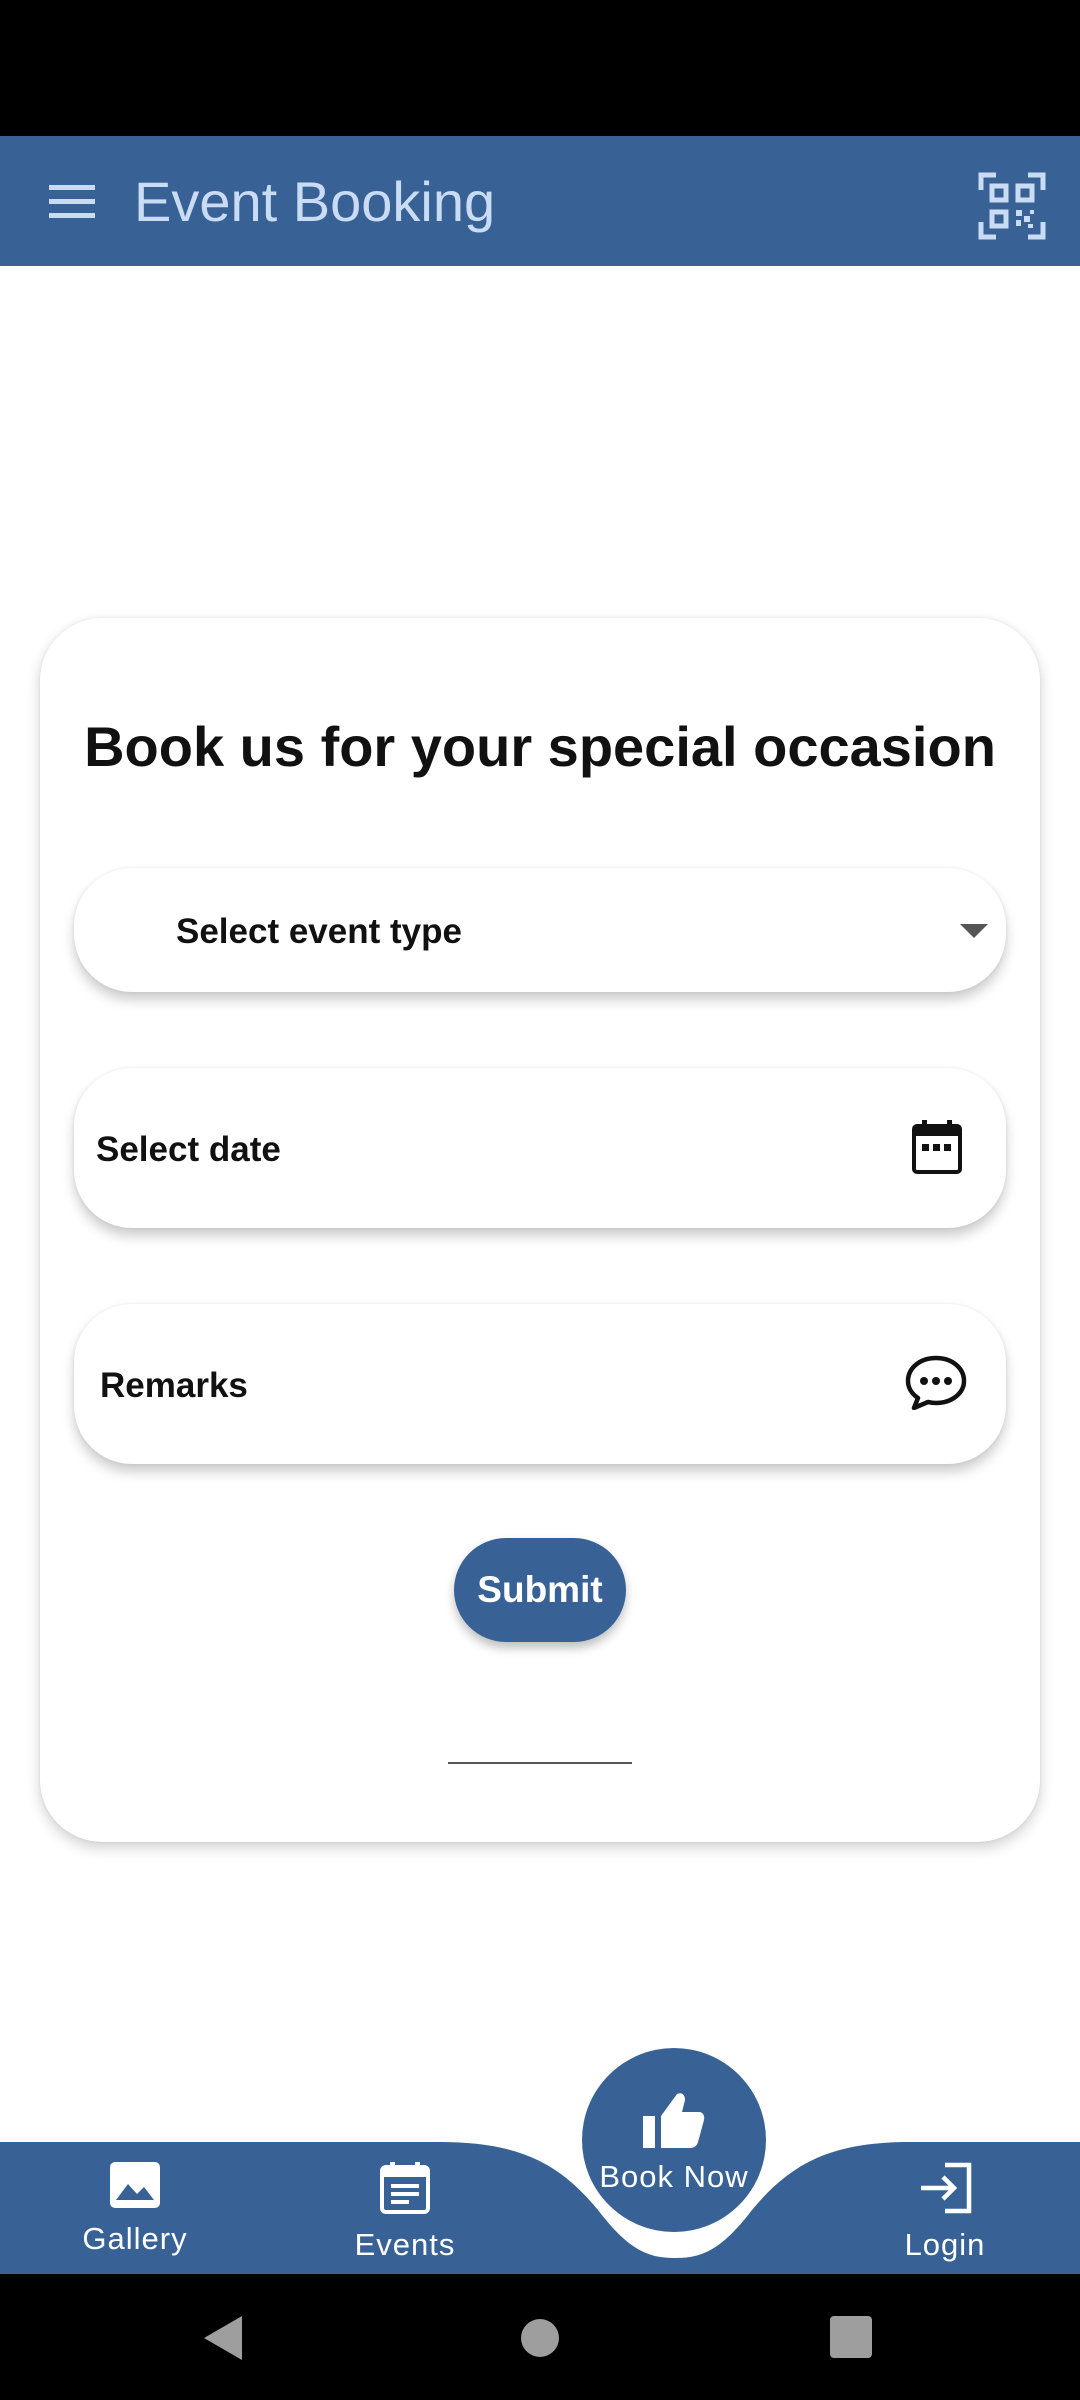 The width and height of the screenshot is (1080, 2400). Describe the element at coordinates (405, 2244) in the screenshot. I see `nav-events-label: Events` at that location.